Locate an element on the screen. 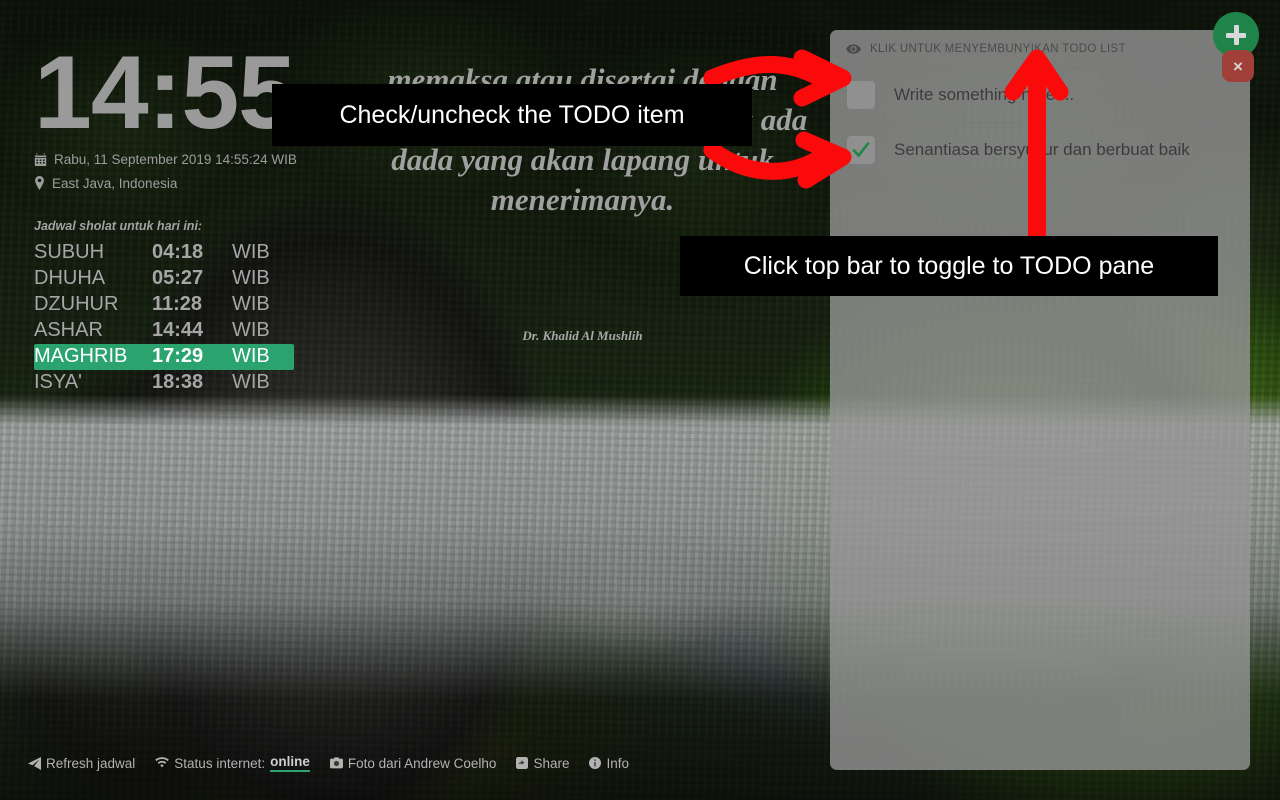 The height and width of the screenshot is (800, 1280). refresh-jadwal-button: Refresh jadwal is located at coordinates (81, 763).